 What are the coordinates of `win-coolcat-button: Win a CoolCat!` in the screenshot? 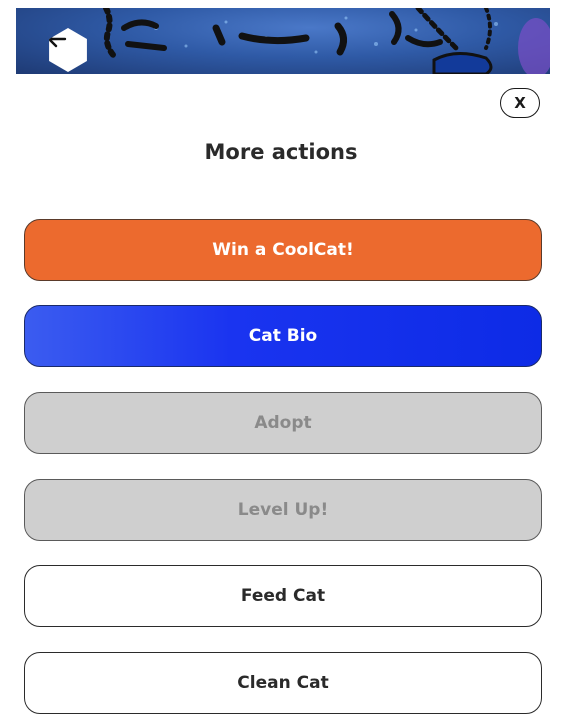 It's located at (283, 250).